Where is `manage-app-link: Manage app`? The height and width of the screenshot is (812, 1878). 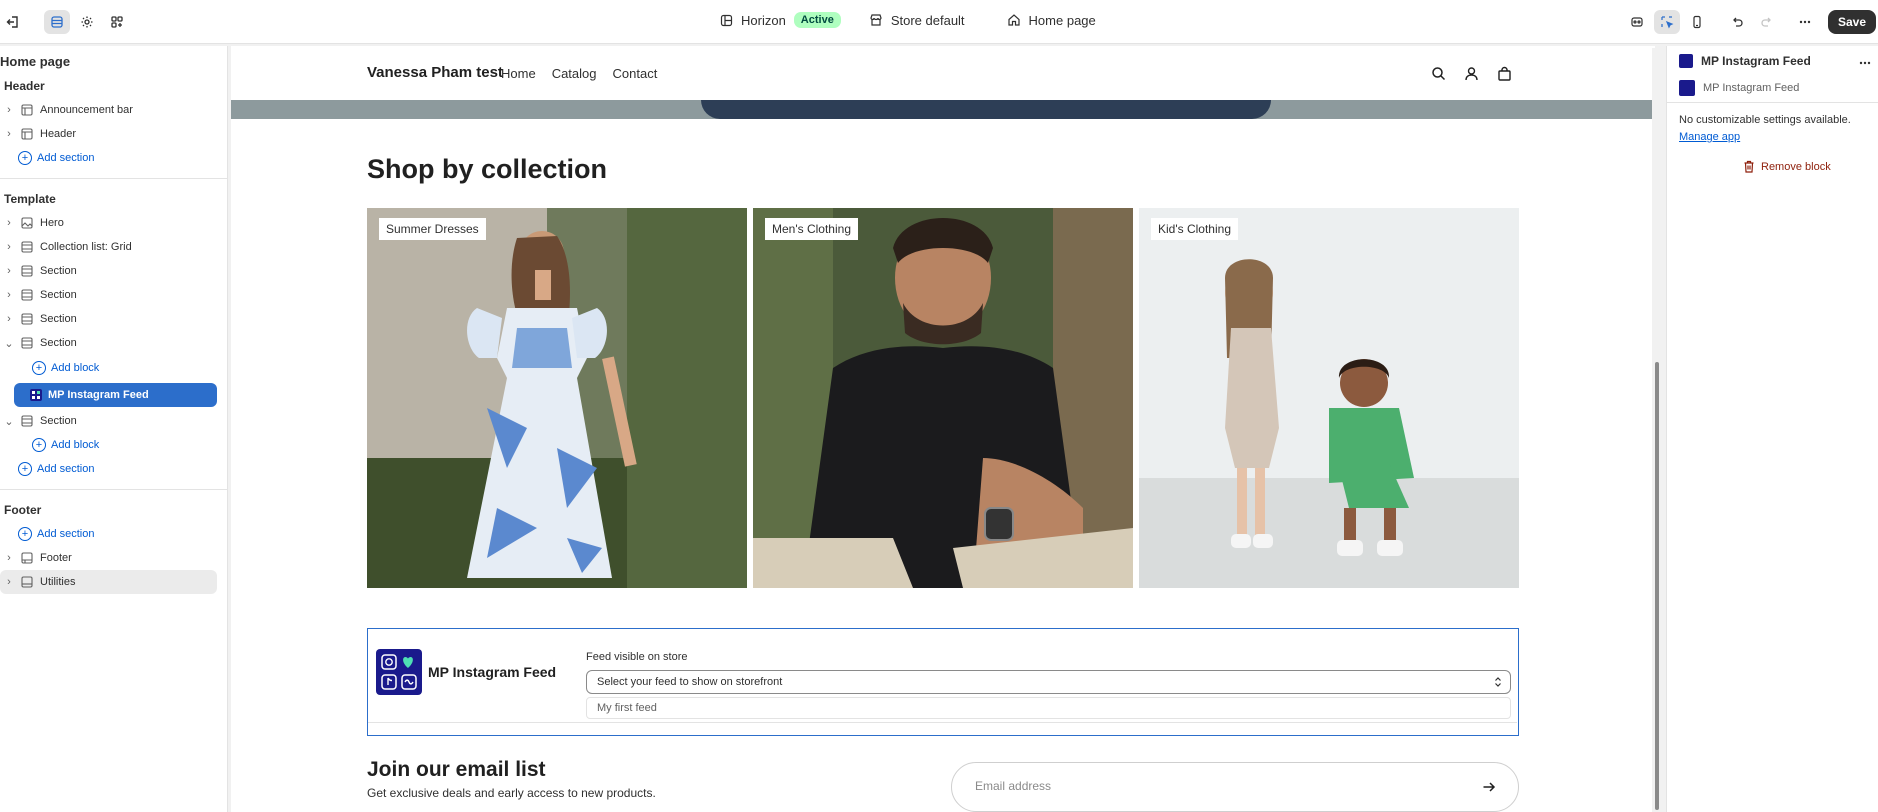 manage-app-link: Manage app is located at coordinates (1709, 137).